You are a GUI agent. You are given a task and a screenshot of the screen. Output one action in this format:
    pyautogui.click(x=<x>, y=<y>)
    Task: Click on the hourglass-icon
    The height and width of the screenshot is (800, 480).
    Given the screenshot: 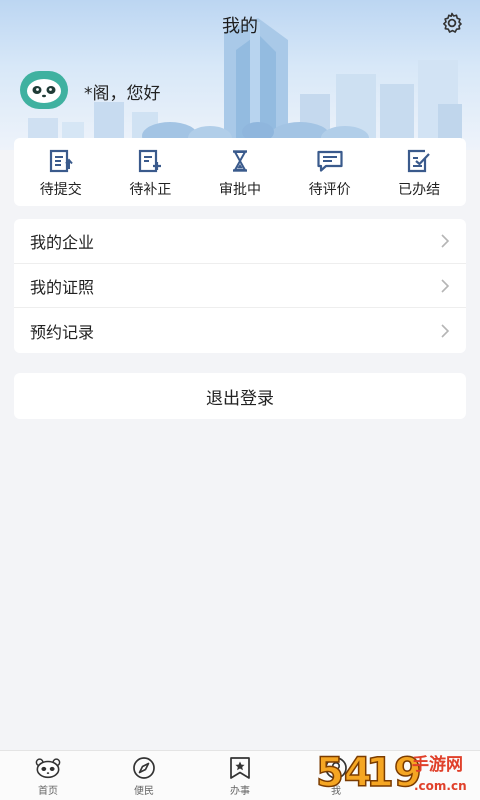 What is the action you would take?
    pyautogui.click(x=240, y=161)
    